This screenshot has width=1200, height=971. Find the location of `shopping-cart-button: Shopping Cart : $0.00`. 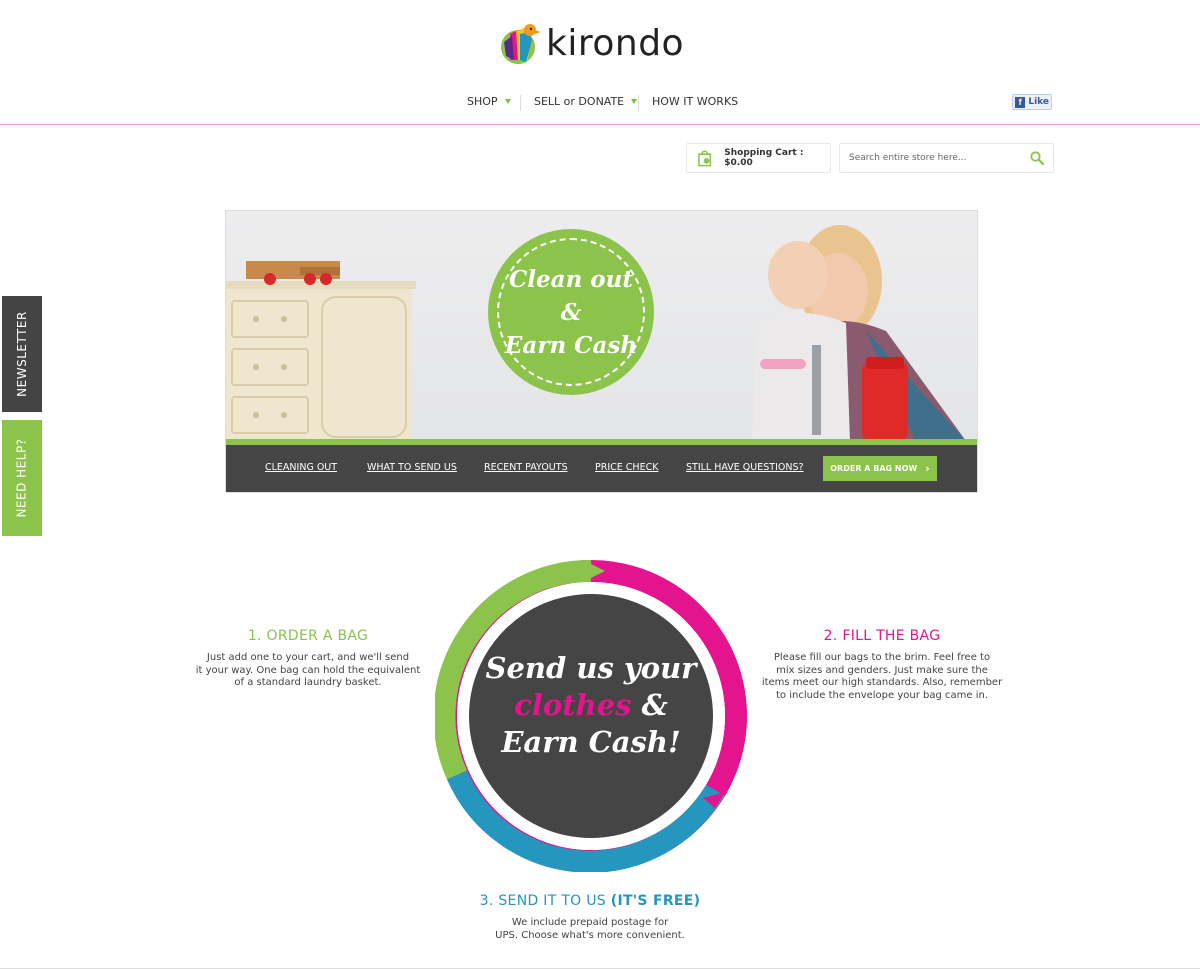

shopping-cart-button: Shopping Cart : $0.00 is located at coordinates (758, 158).